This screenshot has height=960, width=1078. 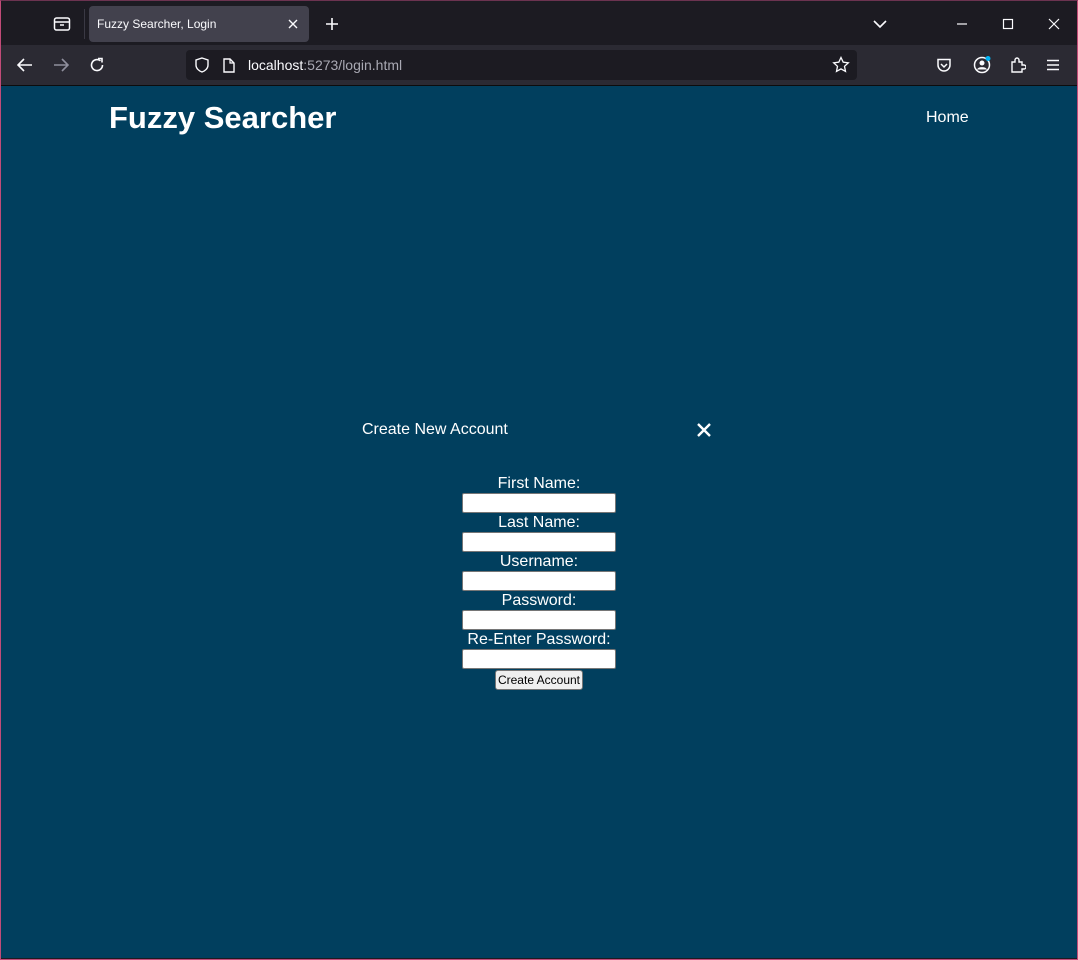 What do you see at coordinates (880, 24) in the screenshot?
I see `chevron-down-icon` at bounding box center [880, 24].